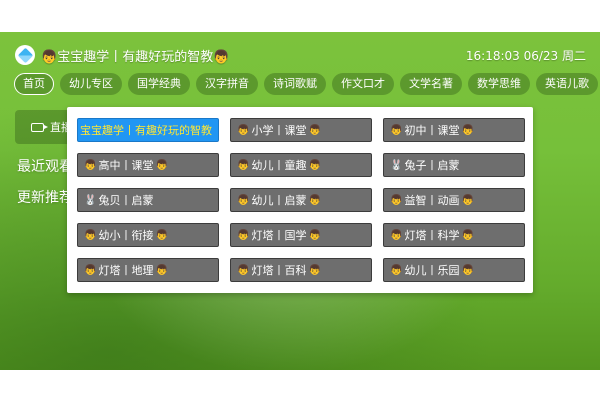 The height and width of the screenshot is (400, 600). Describe the element at coordinates (279, 165) in the screenshot. I see `channel-item-label: 幼儿丨童趣` at that location.